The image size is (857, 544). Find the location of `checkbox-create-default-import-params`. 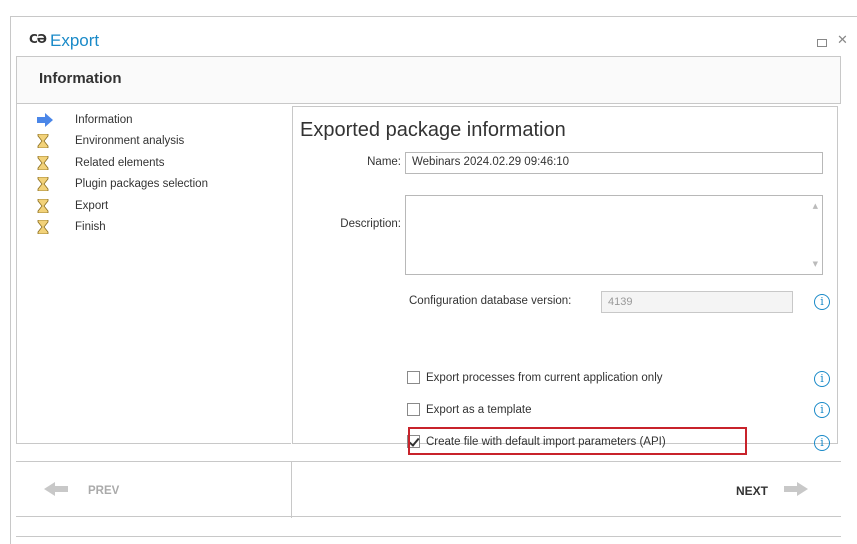

checkbox-create-default-import-params is located at coordinates (413, 441).